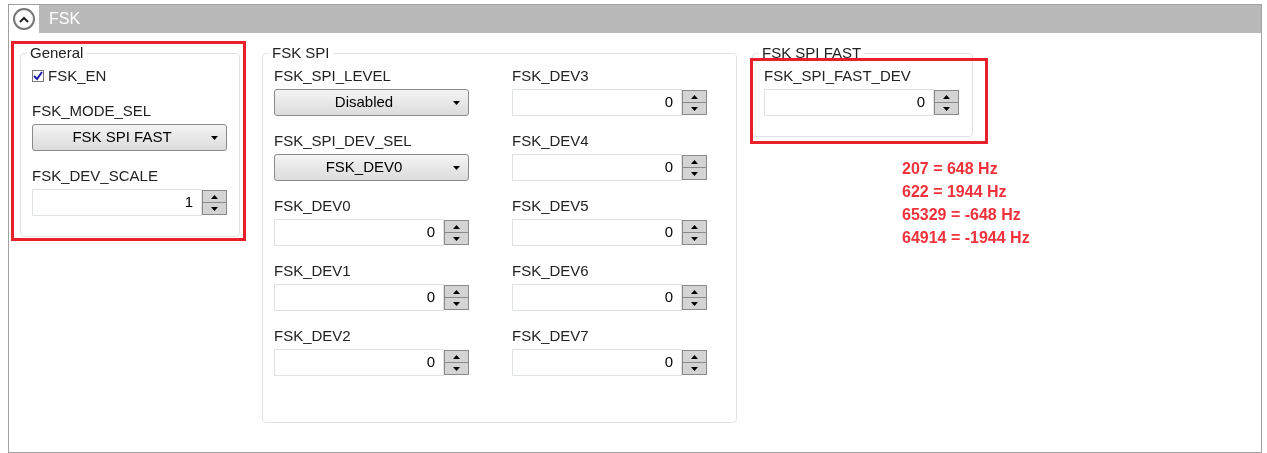  Describe the element at coordinates (77, 76) in the screenshot. I see `field-label: FSK_EN` at that location.